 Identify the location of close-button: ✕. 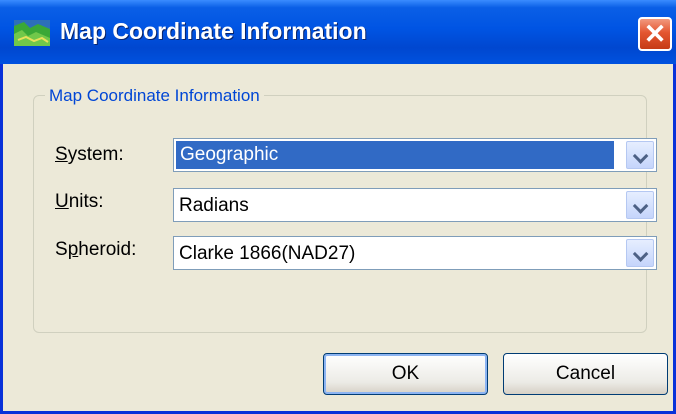
(655, 34).